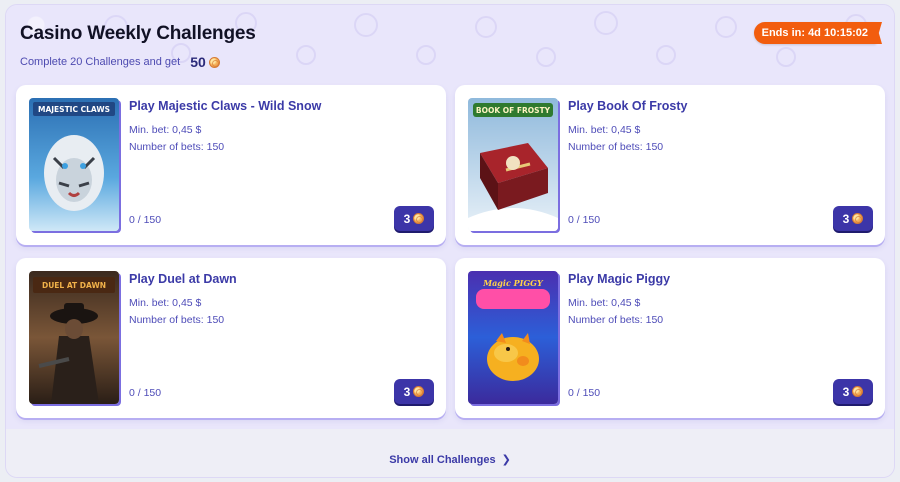 The height and width of the screenshot is (482, 900). What do you see at coordinates (138, 33) in the screenshot?
I see `page-title: Casino Weekly Challenges` at bounding box center [138, 33].